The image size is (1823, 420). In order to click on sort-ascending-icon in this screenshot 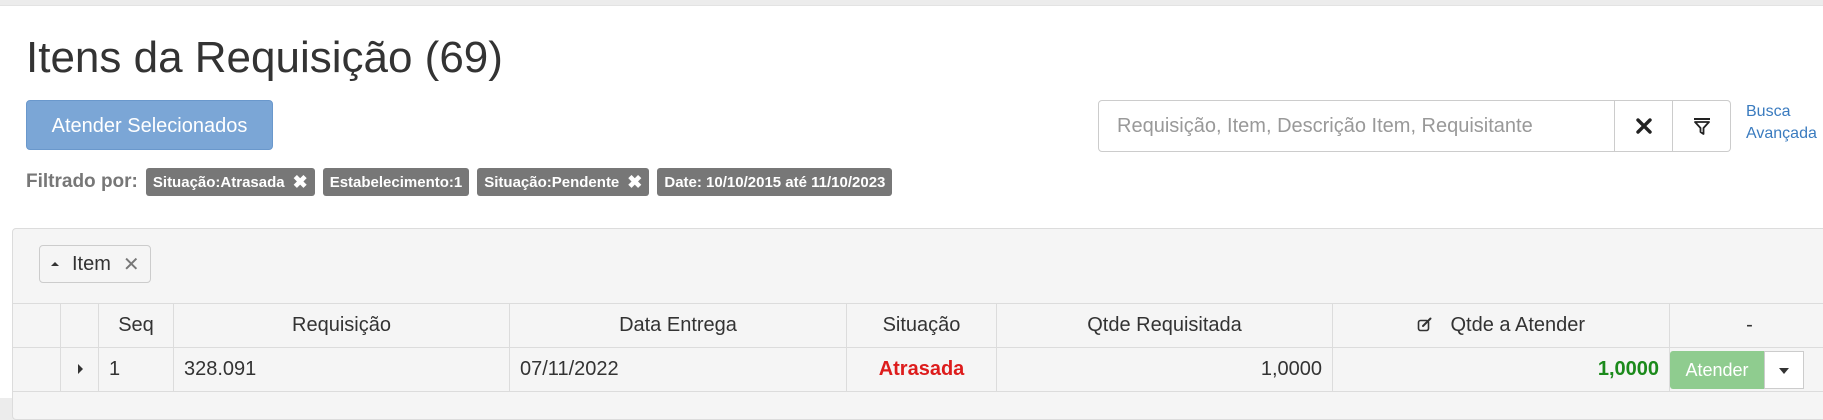, I will do `click(55, 264)`.